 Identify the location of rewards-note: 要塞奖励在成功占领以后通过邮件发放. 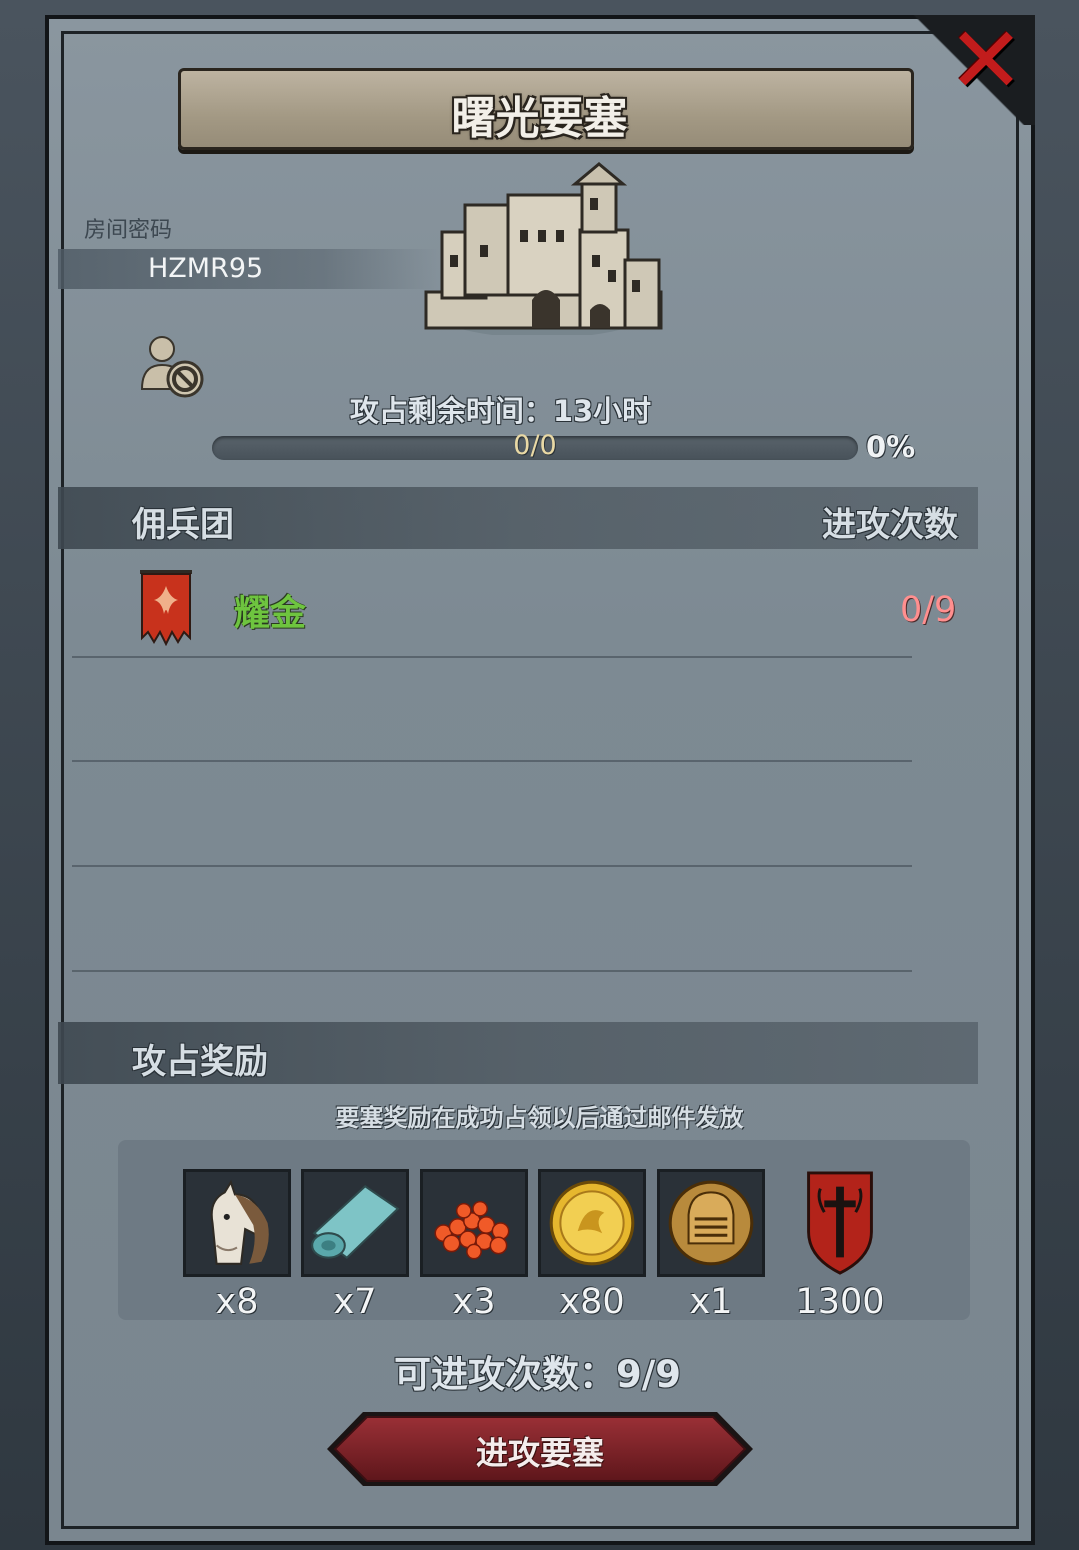
(539, 1118).